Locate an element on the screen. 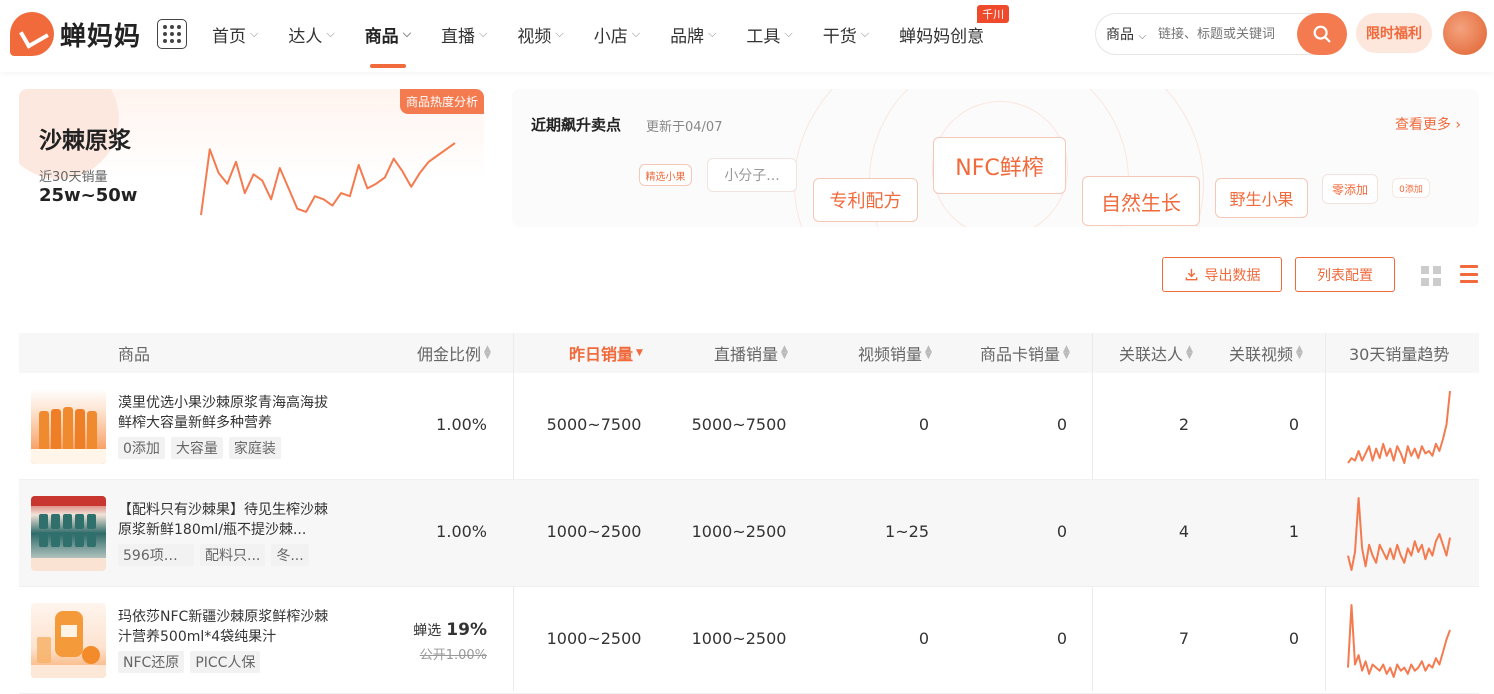 This screenshot has width=1494, height=694. video-count: 1 is located at coordinates (1259, 531).